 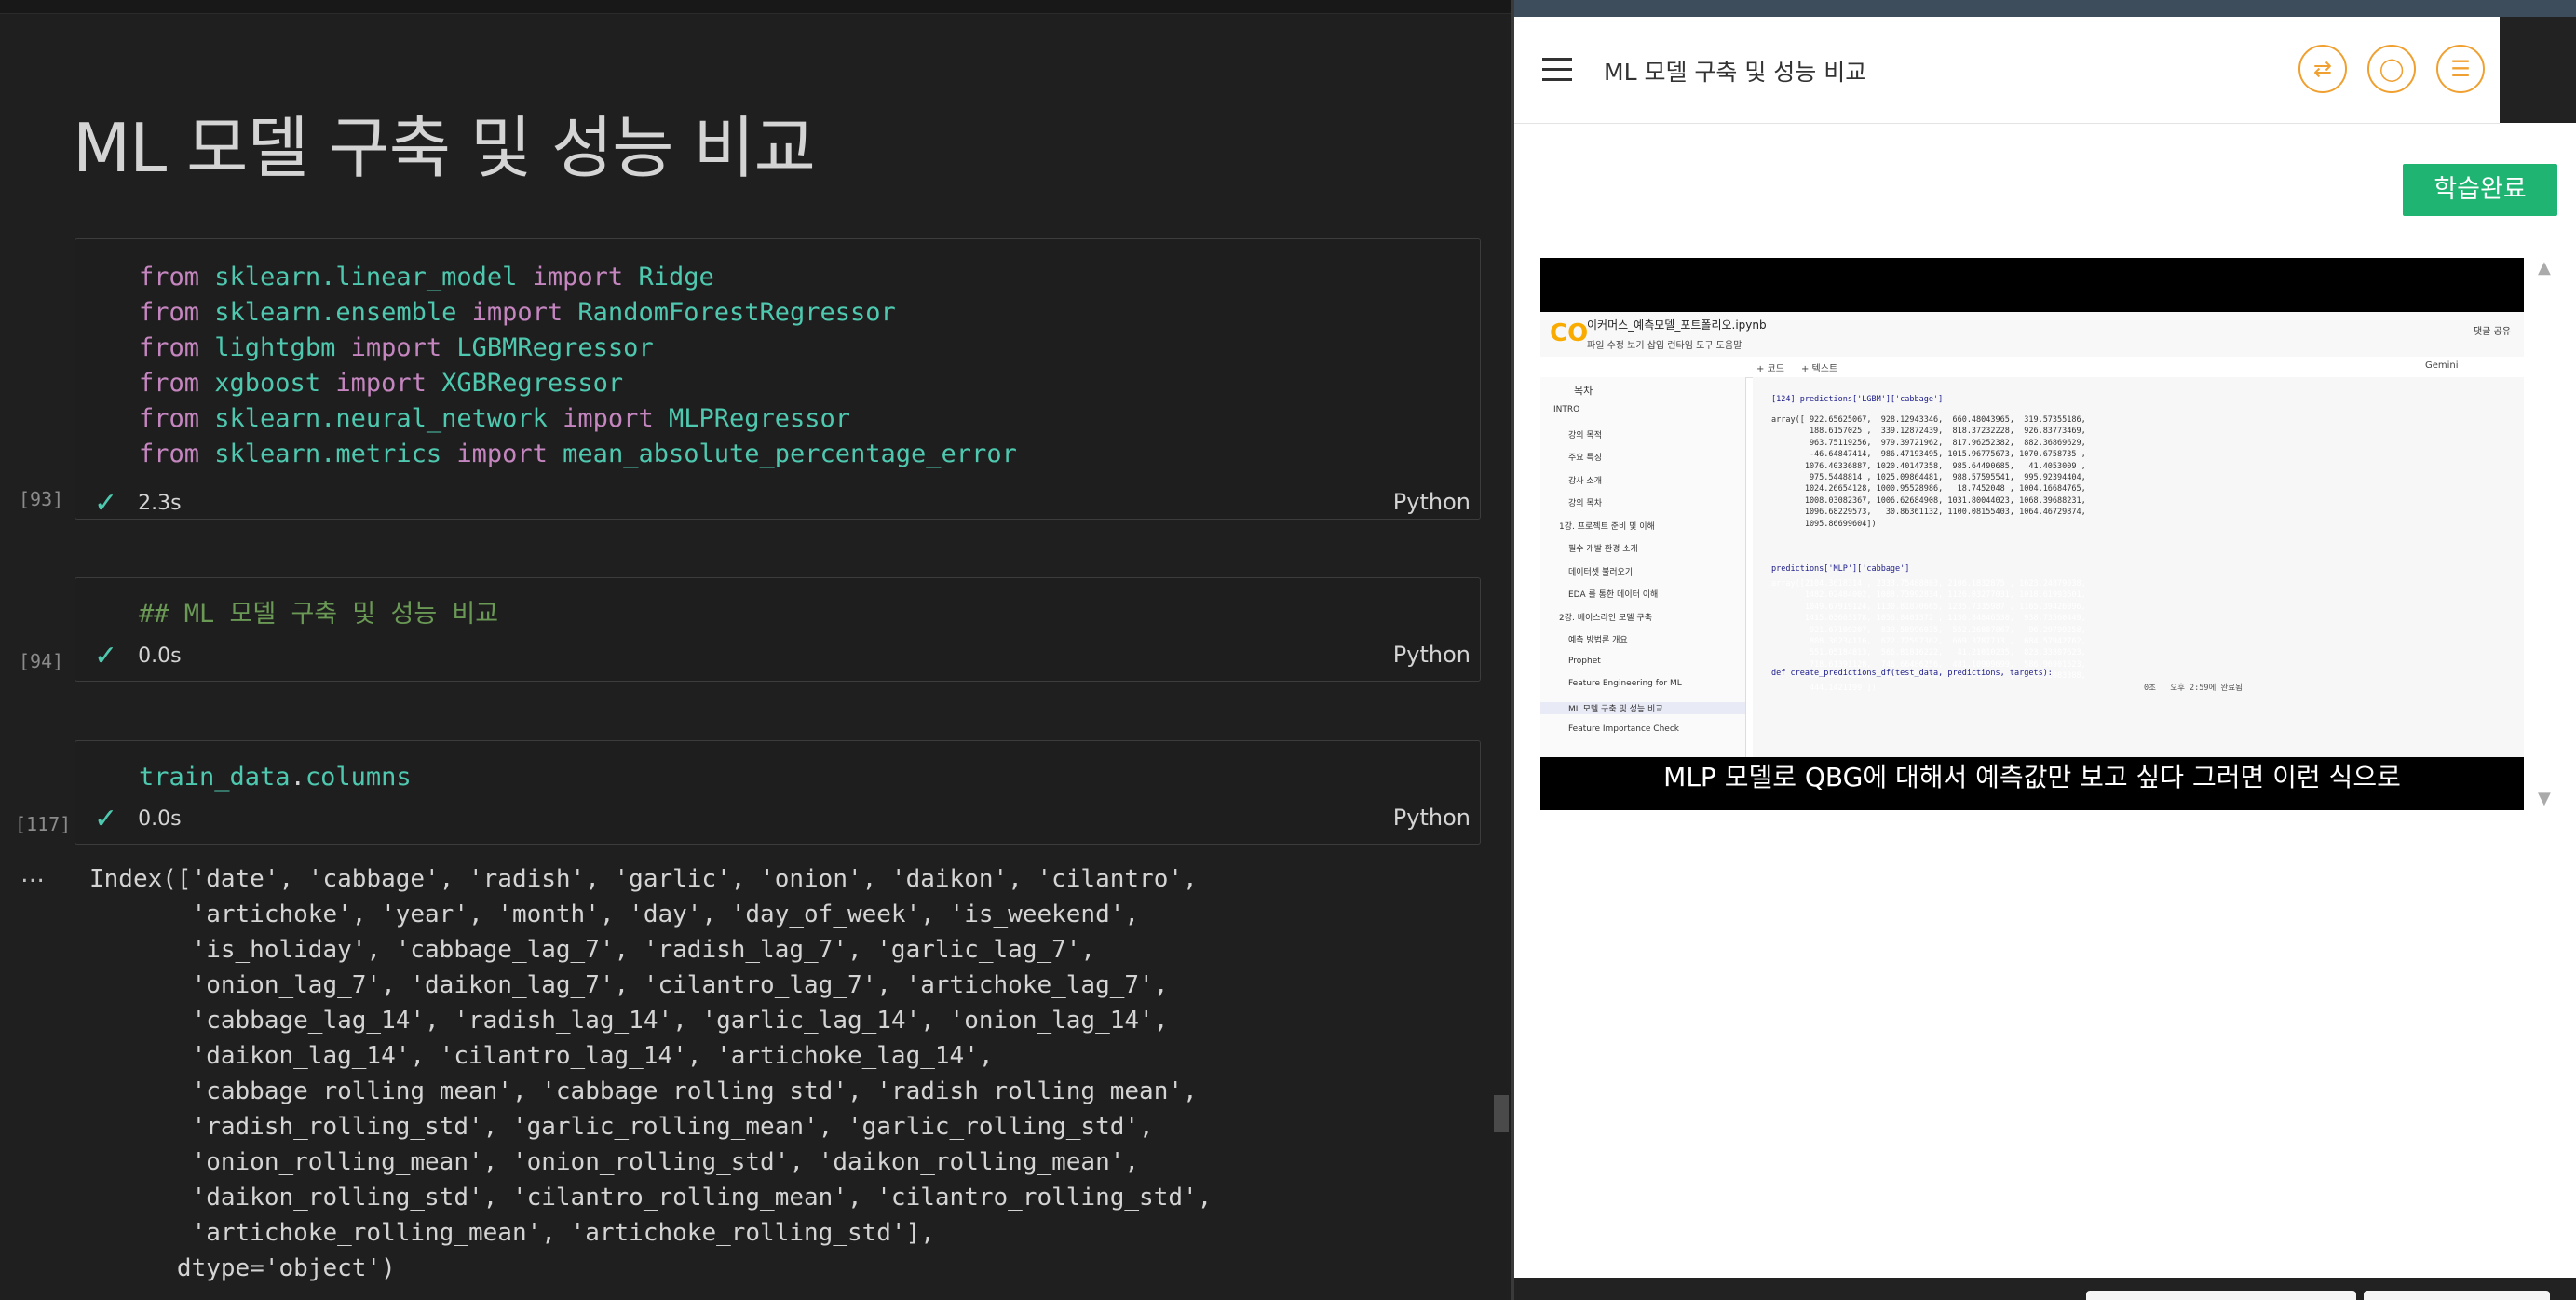 What do you see at coordinates (2032, 777) in the screenshot?
I see `video-caption: MLP 모델로 QBG에 대해서 예측값만 보고 싶다 그러면 이런 식으로` at bounding box center [2032, 777].